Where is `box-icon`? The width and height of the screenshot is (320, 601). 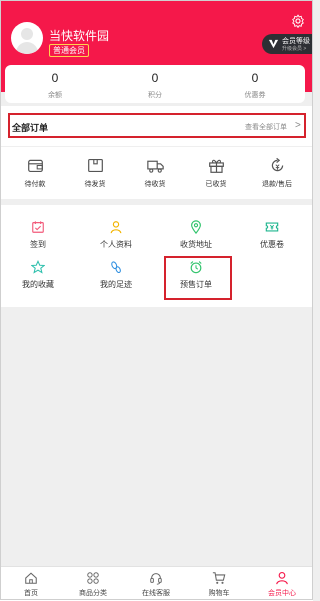
box-icon is located at coordinates (95, 165).